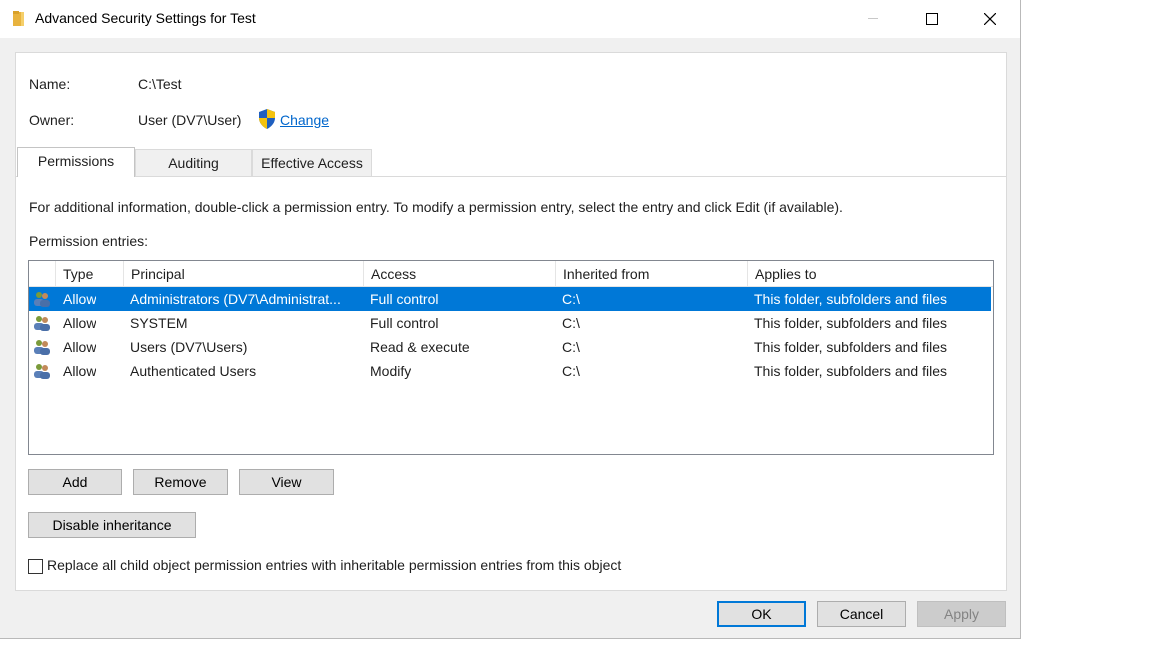 The height and width of the screenshot is (648, 1152). Describe the element at coordinates (180, 482) in the screenshot. I see `remove-button: Remove` at that location.